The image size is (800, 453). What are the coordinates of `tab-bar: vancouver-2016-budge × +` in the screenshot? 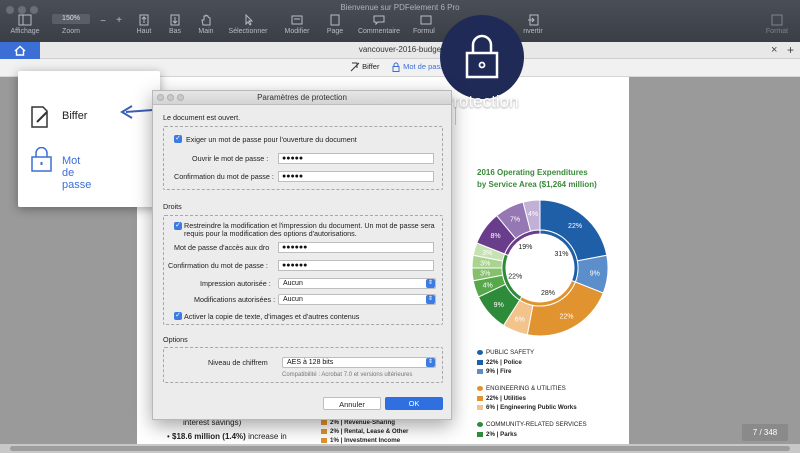 It's located at (400, 50).